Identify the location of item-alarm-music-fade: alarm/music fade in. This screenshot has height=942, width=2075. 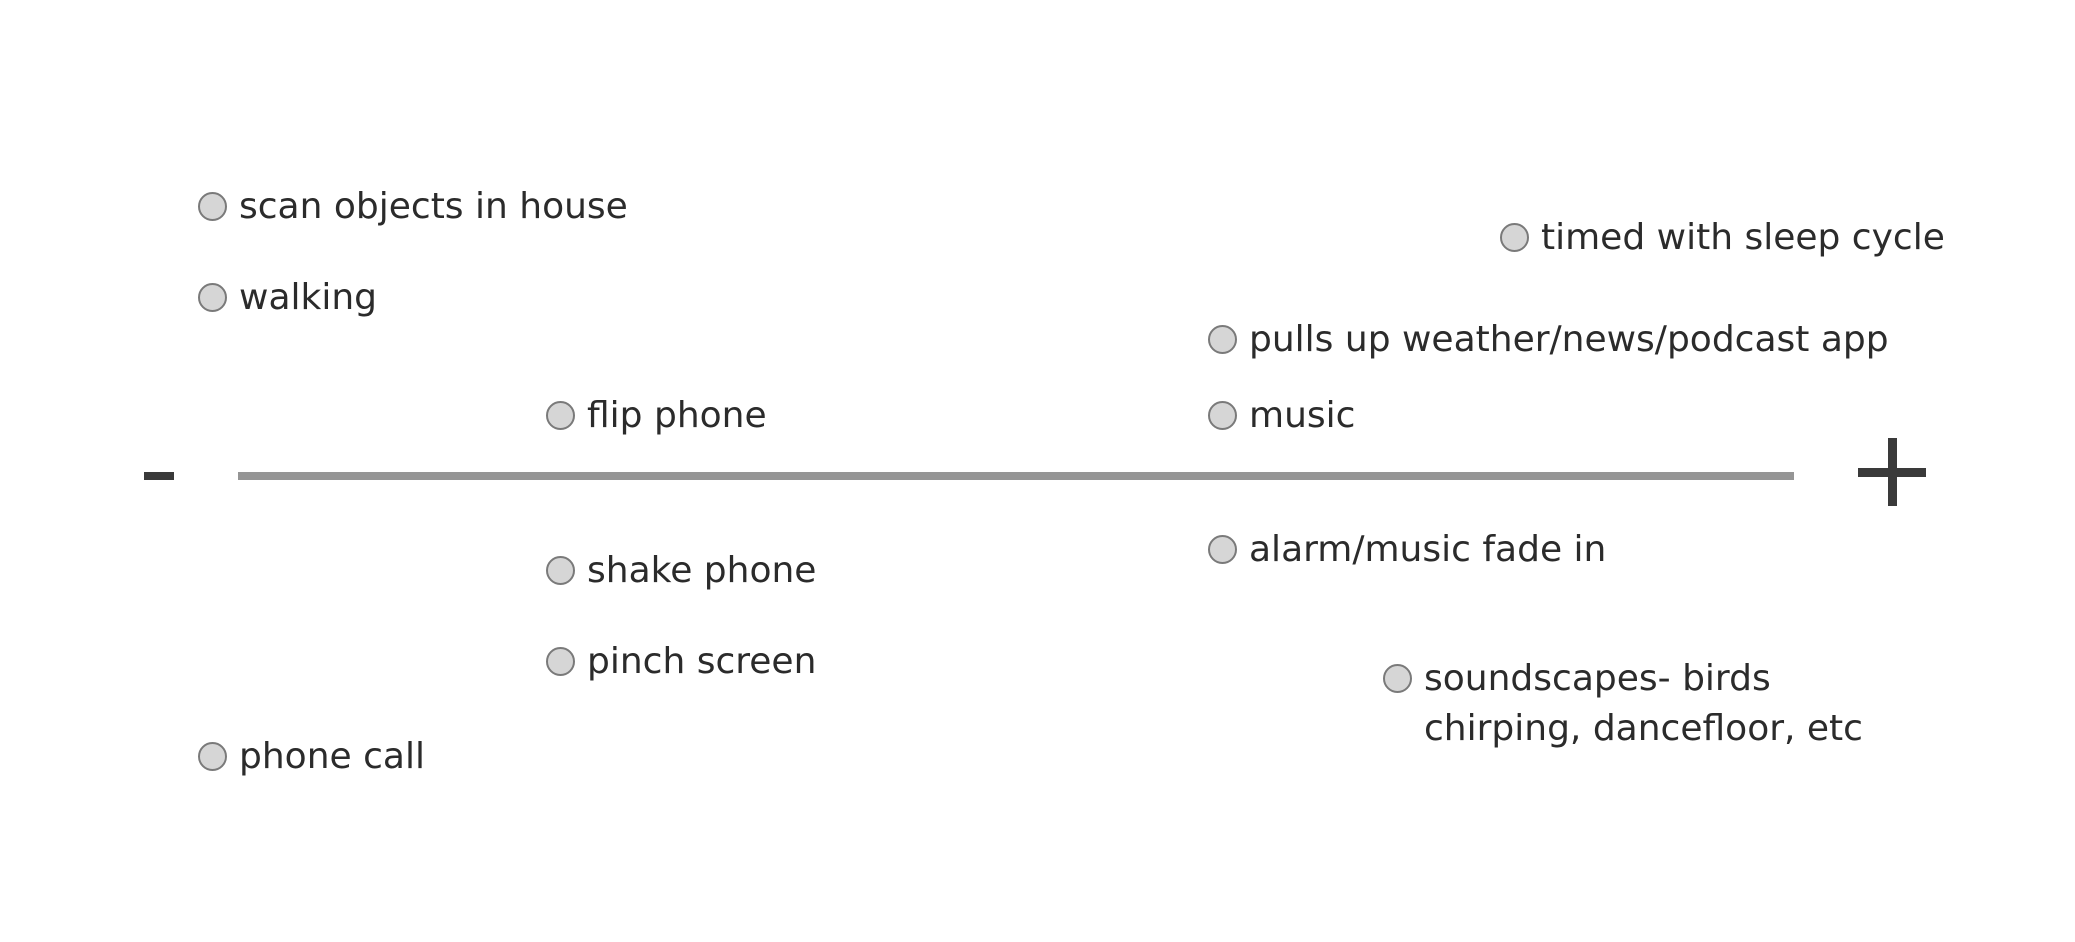
(1407, 552).